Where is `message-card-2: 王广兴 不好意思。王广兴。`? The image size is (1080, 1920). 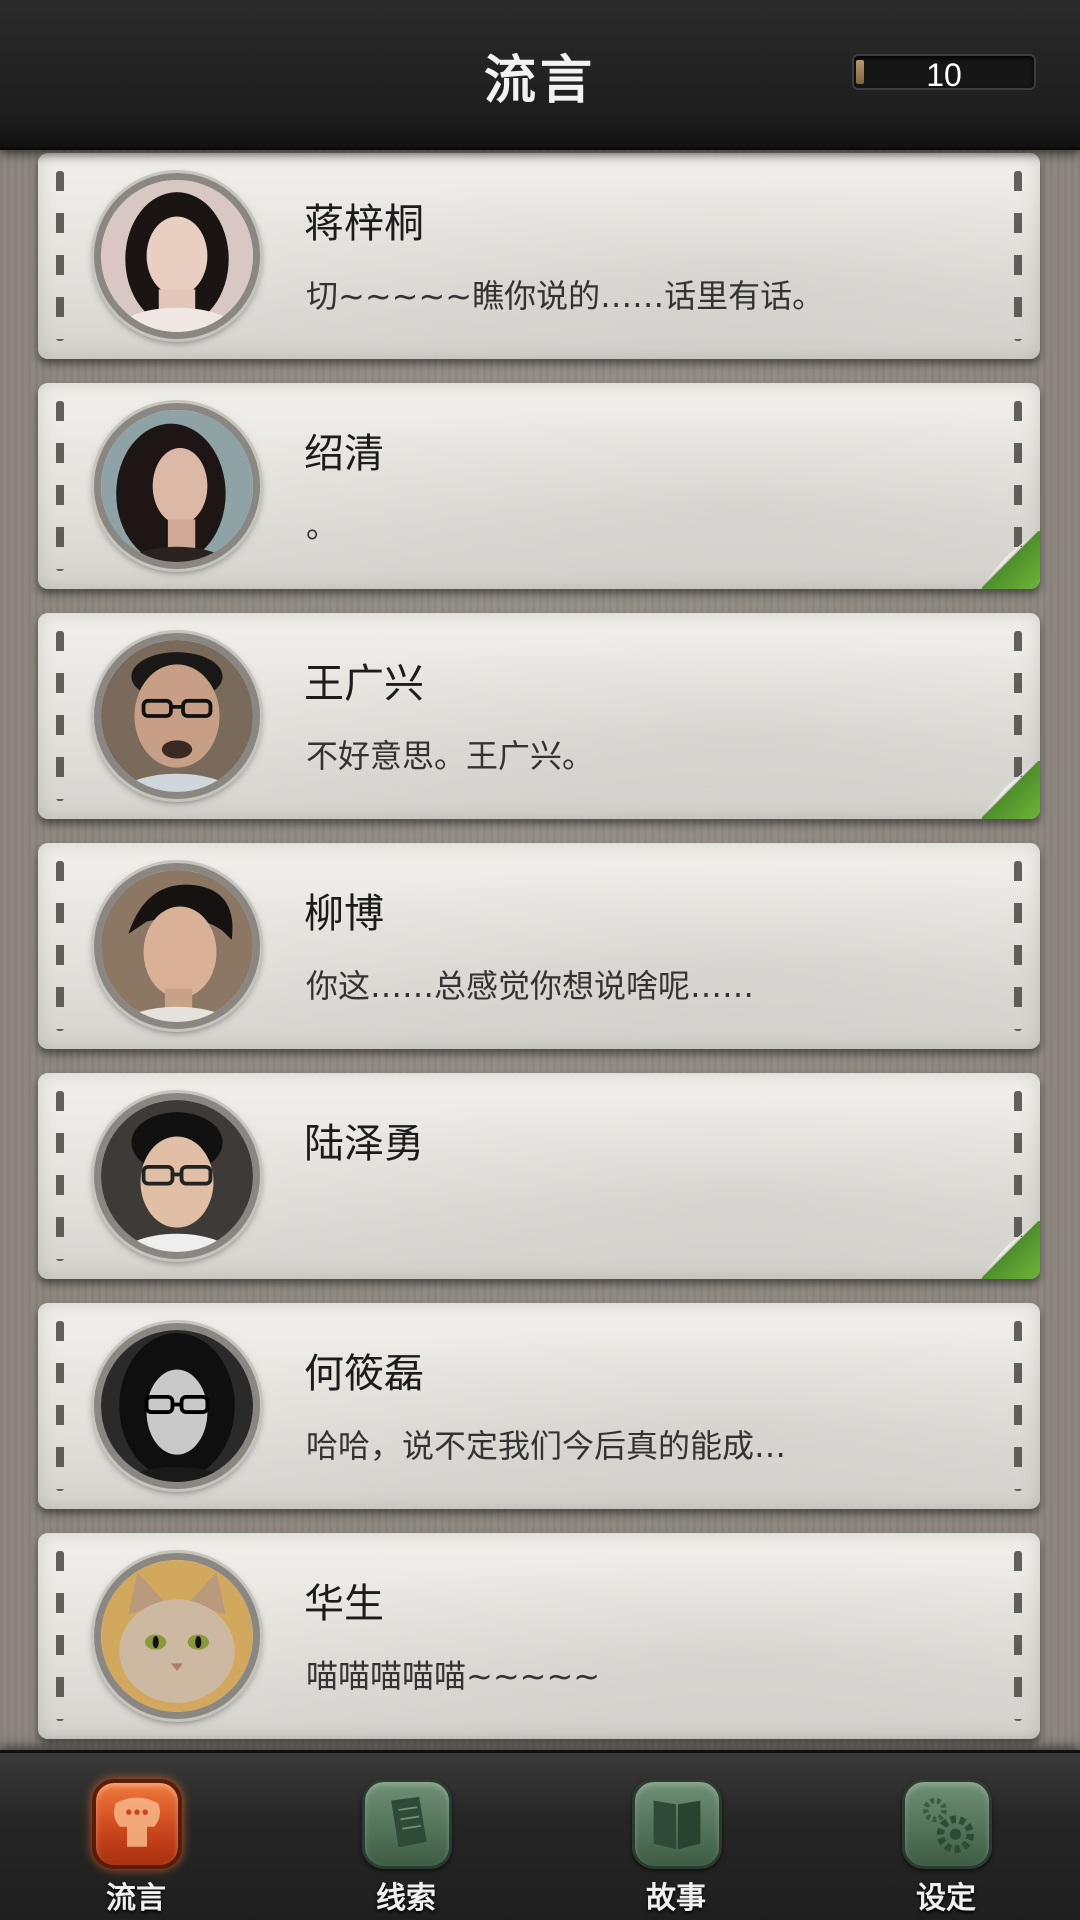 message-card-2: 王广兴 不好意思。王广兴。 is located at coordinates (539, 716).